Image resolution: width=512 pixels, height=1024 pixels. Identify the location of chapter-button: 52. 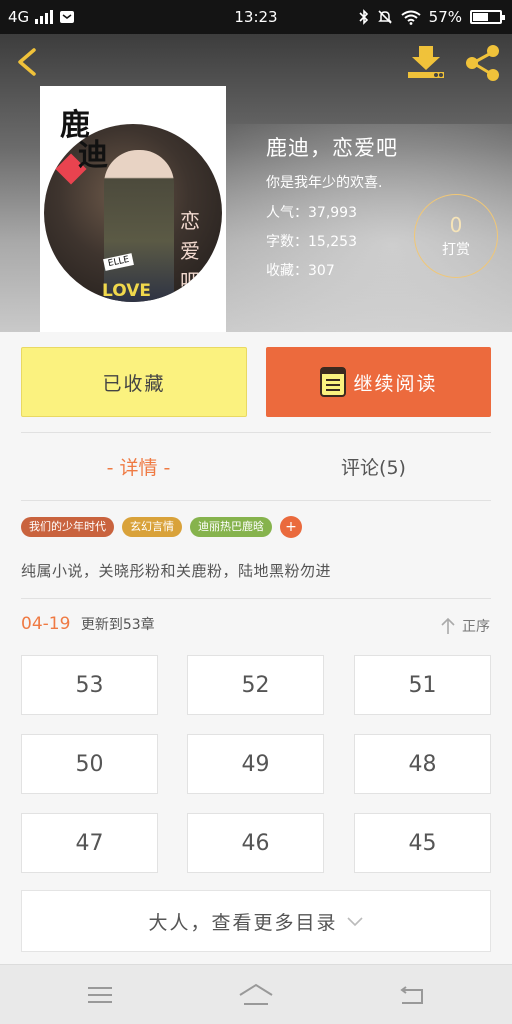
(255, 685).